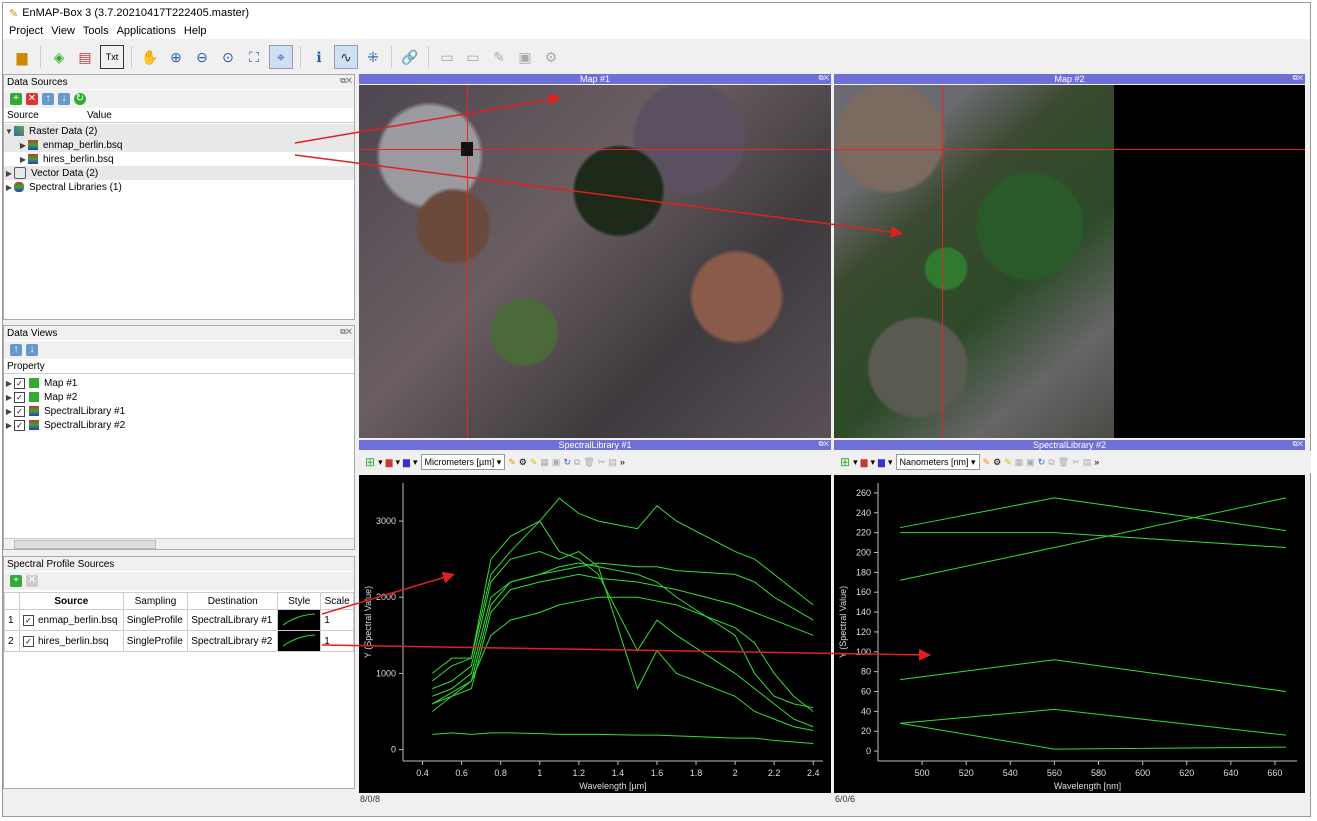 The height and width of the screenshot is (821, 1317). What do you see at coordinates (179, 383) in the screenshot?
I see `view-item-map1: ▶ ✓ Map #1` at bounding box center [179, 383].